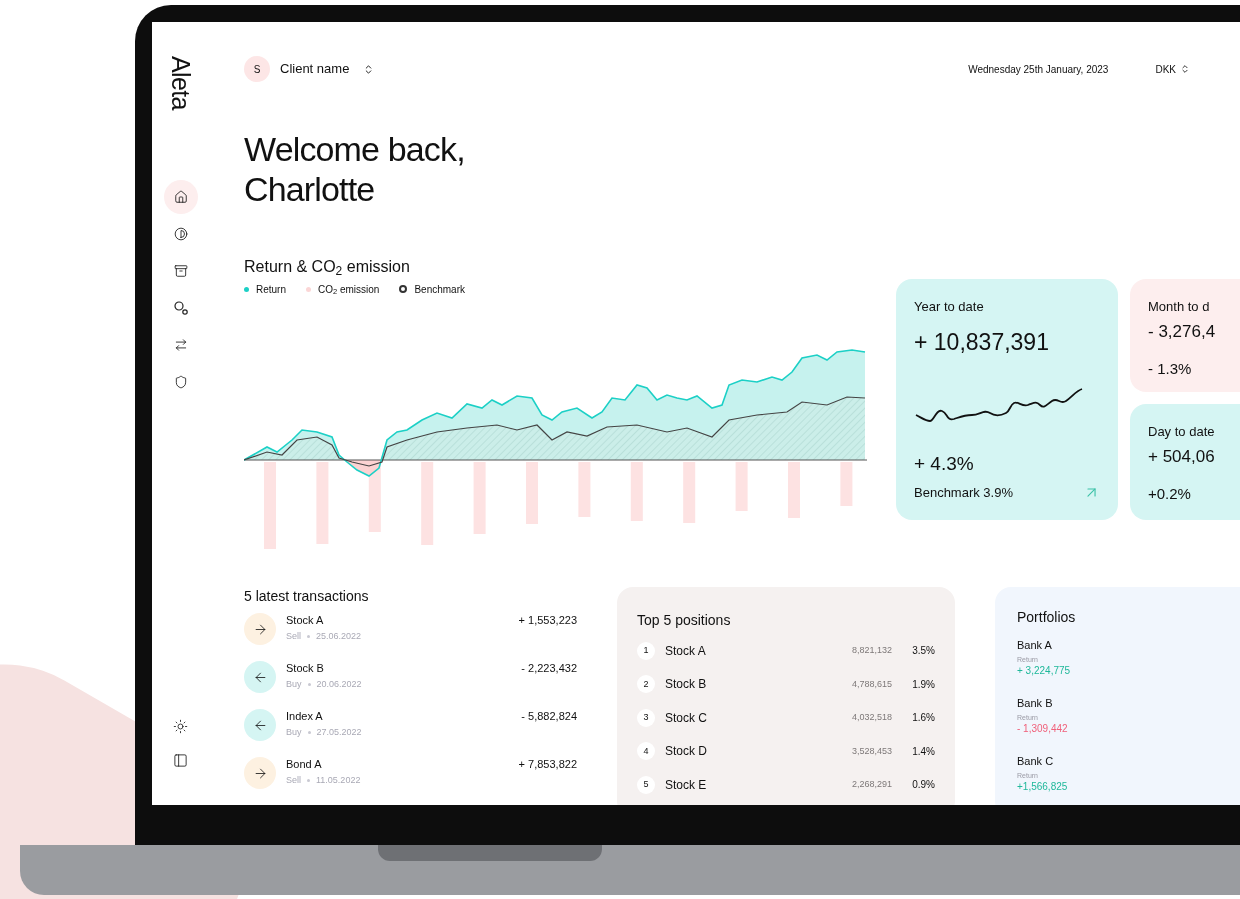  Describe the element at coordinates (307, 596) in the screenshot. I see `section-title: 5 latest transactions` at that location.